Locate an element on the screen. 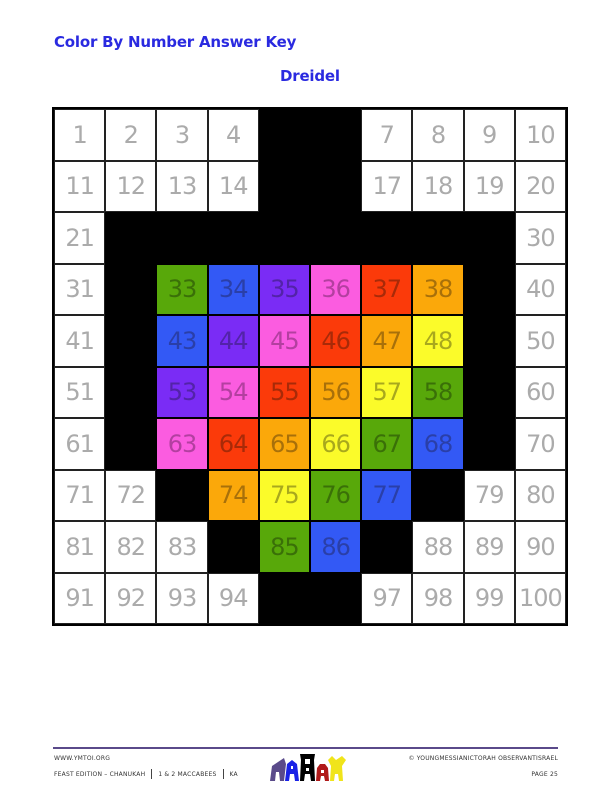  grid-cell-96: 96 is located at coordinates (336, 598).